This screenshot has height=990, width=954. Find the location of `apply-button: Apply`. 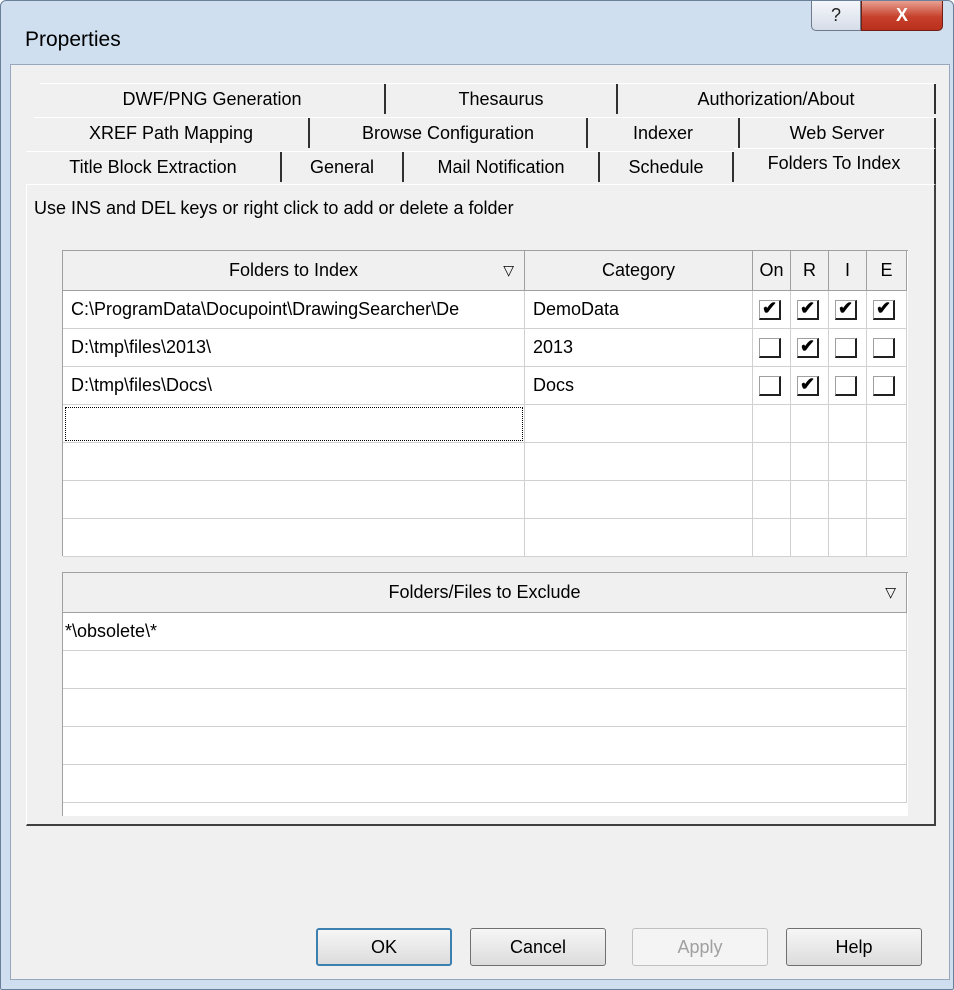

apply-button: Apply is located at coordinates (700, 947).